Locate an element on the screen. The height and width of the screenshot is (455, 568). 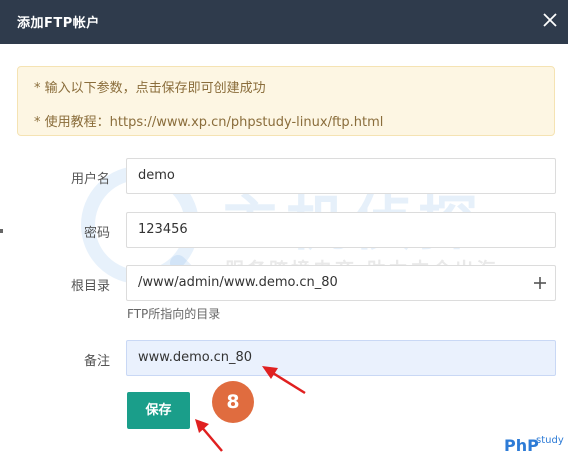
step-number-badge: 8 is located at coordinates (233, 402).